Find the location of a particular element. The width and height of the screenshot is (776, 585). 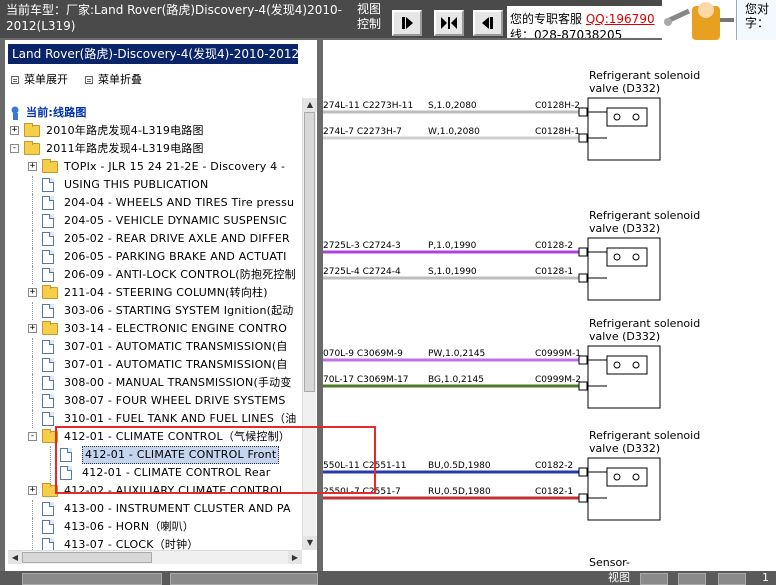

wire-spec-label: PW,1.0,2145 is located at coordinates (456, 354).